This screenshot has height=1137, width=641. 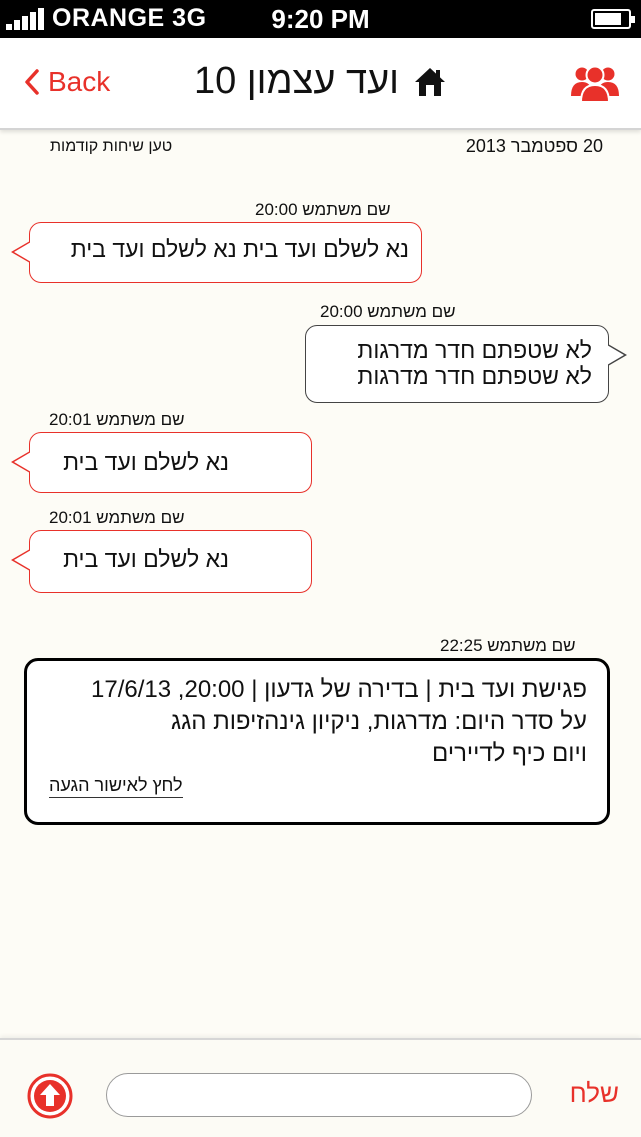 I want to click on status-bar: ORANGE 3G 9:20 PM, so click(x=320, y=19).